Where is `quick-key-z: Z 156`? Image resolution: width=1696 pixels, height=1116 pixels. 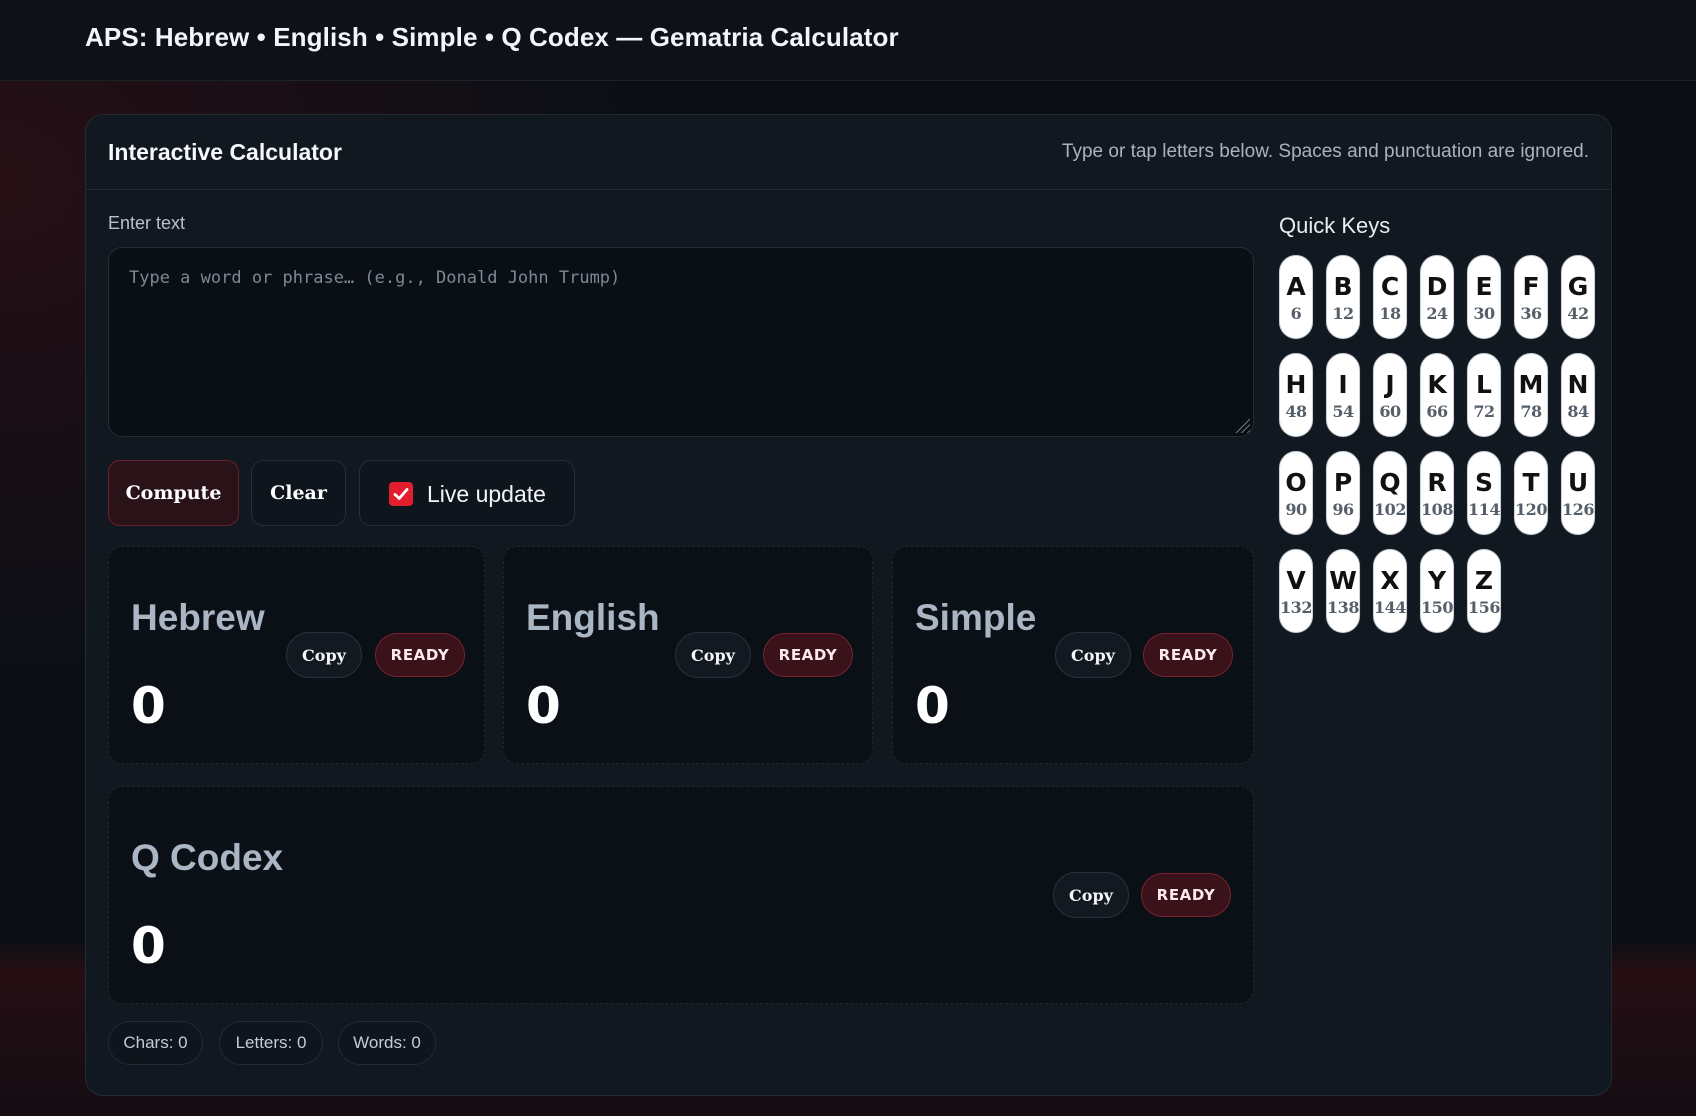
quick-key-z: Z 156 is located at coordinates (1484, 591).